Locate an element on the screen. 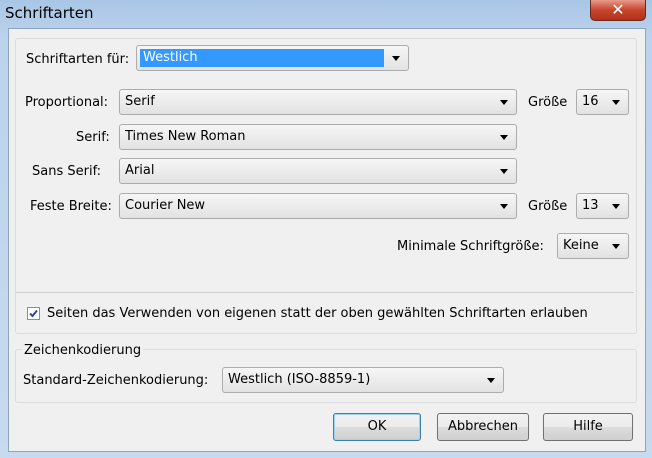 This screenshot has height=458, width=652. proportional-value: Serif is located at coordinates (140, 101).